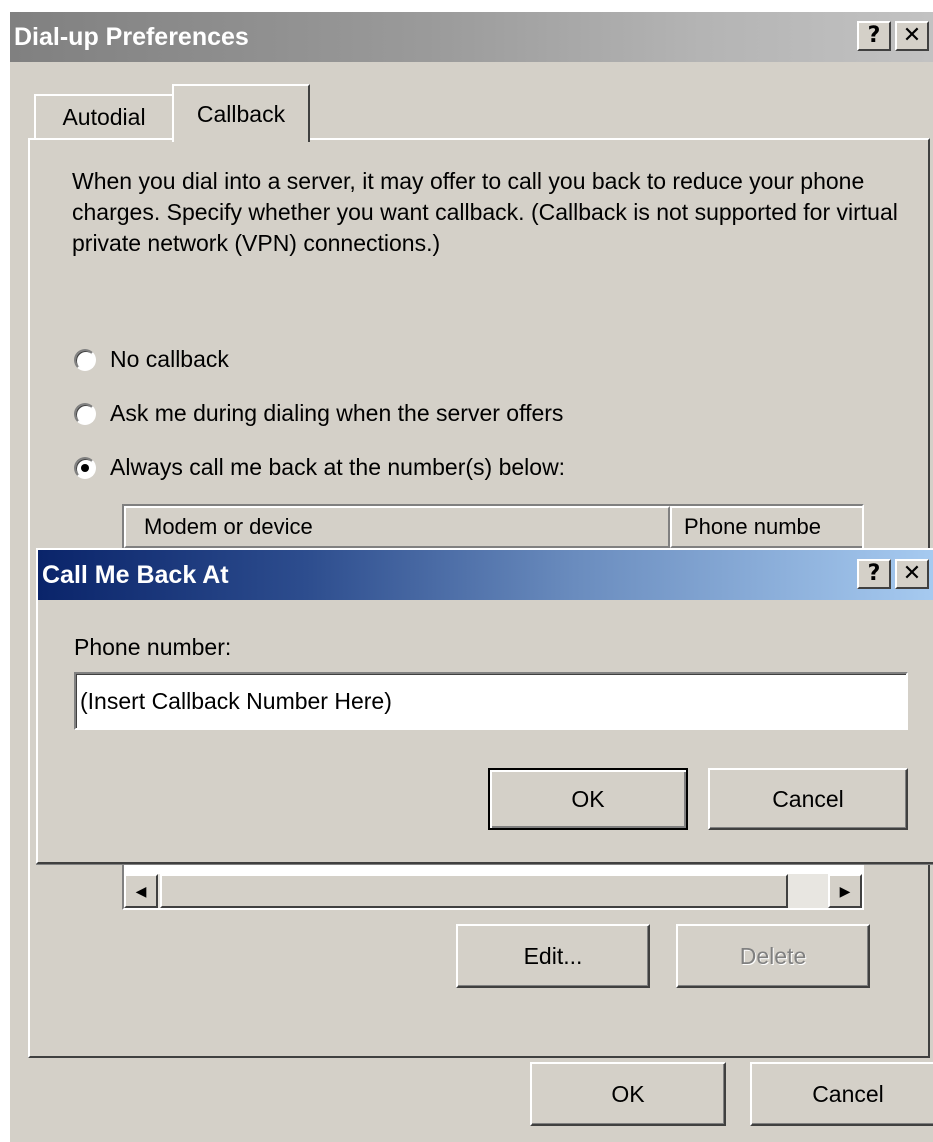 Image resolution: width=933 pixels, height=1142 pixels. I want to click on always-call-back-radio, so click(85, 467).